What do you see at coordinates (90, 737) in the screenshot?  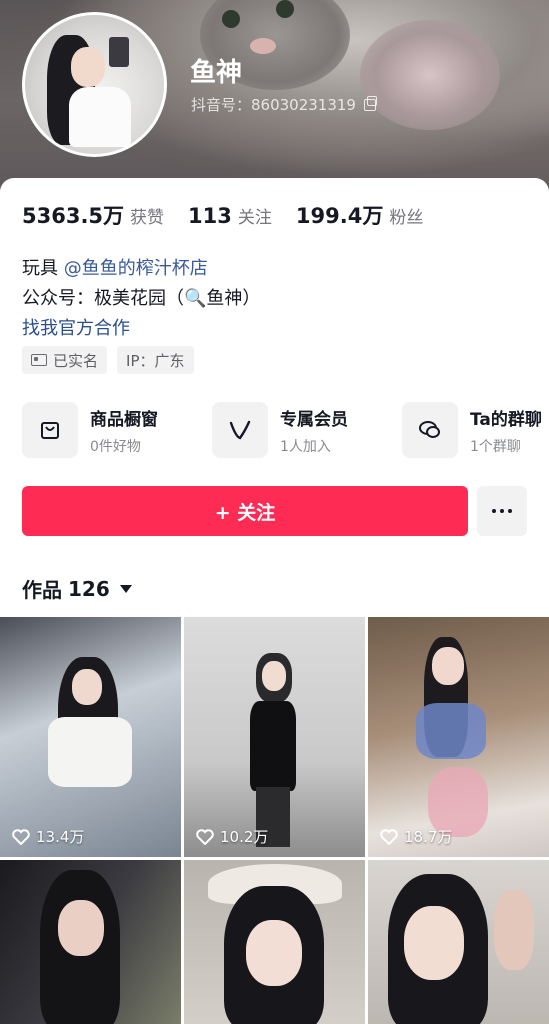 I see `video-thumbnail: 13.4万` at bounding box center [90, 737].